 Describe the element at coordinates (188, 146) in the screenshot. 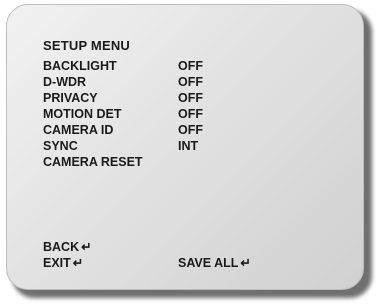

I see `menu-item-value: INT` at that location.